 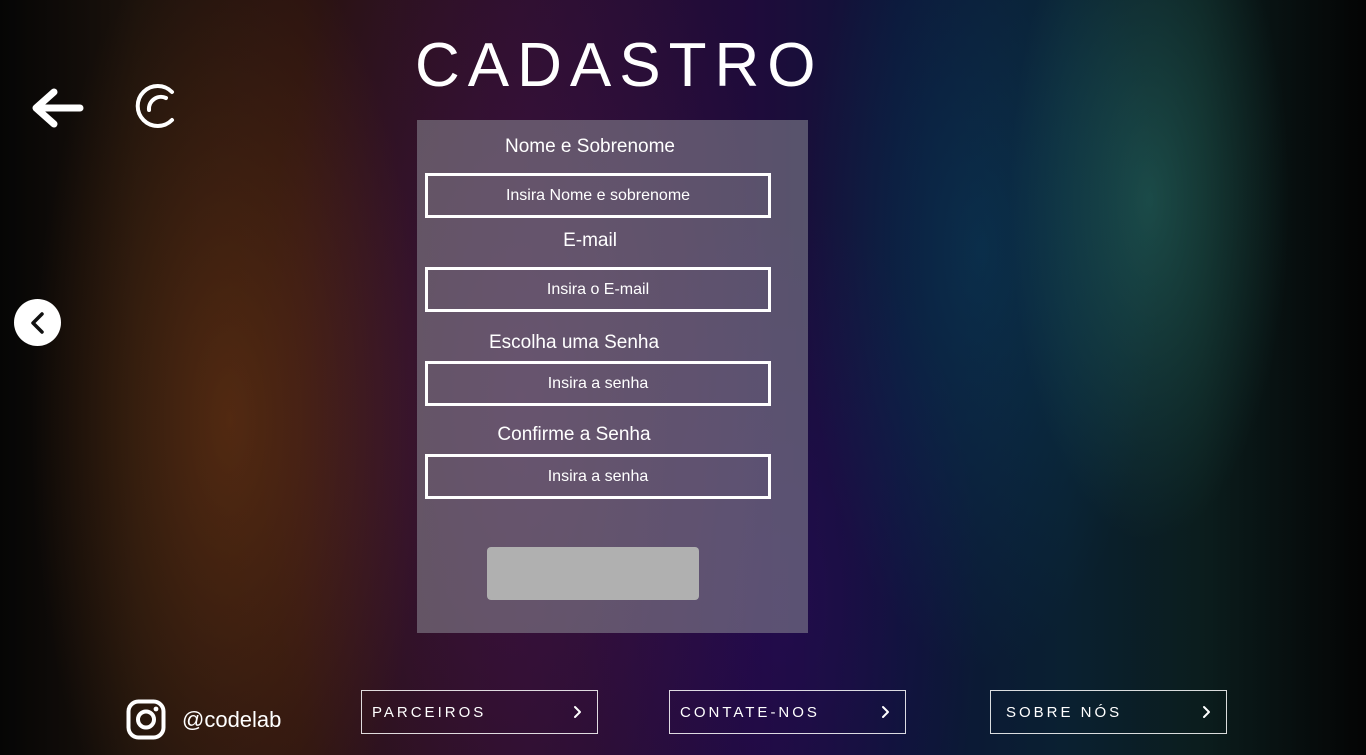 I want to click on email-field-label: E-mail, so click(x=590, y=240).